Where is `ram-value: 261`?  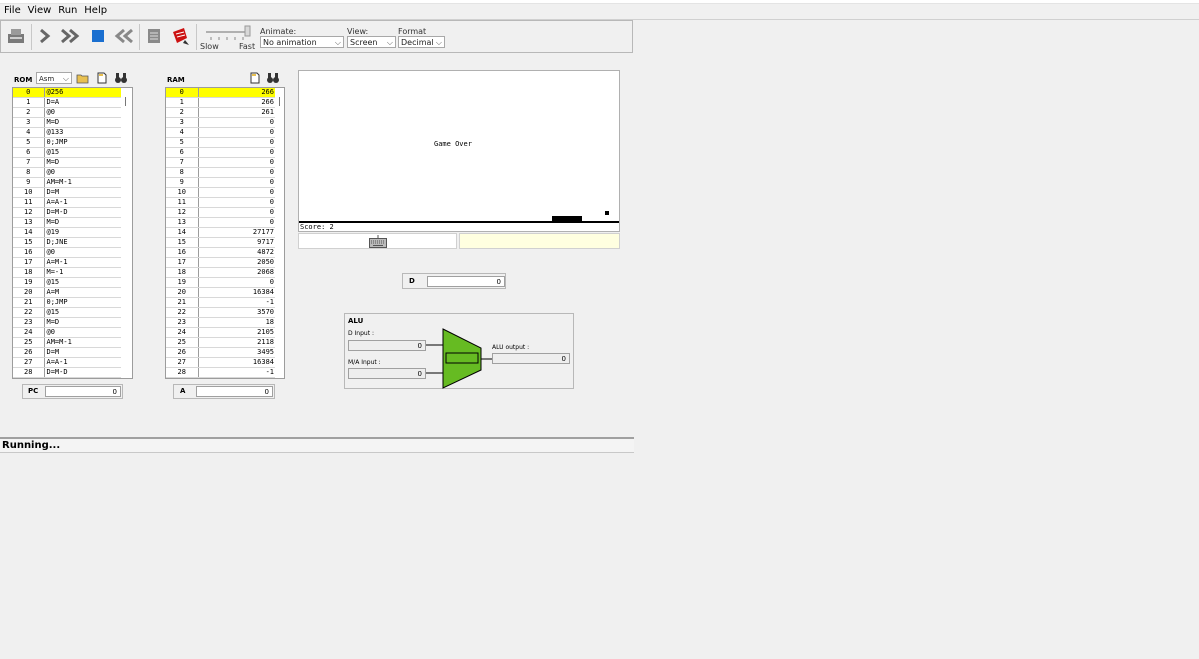
ram-value: 261 is located at coordinates (237, 112).